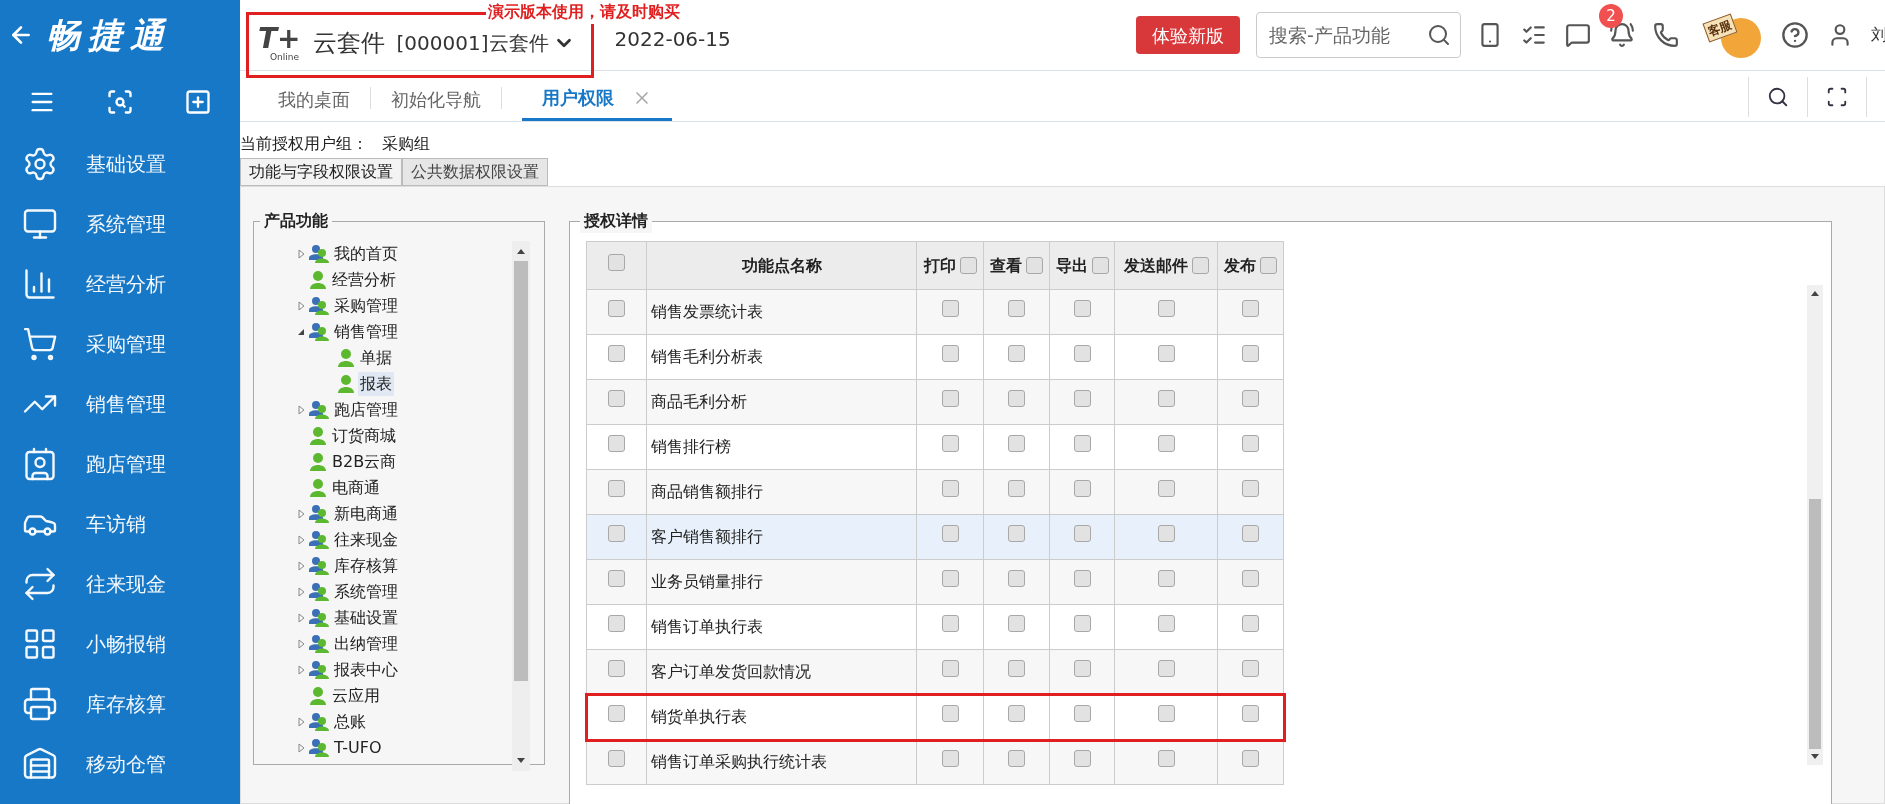  I want to click on tree-item: 经营分析, so click(364, 280).